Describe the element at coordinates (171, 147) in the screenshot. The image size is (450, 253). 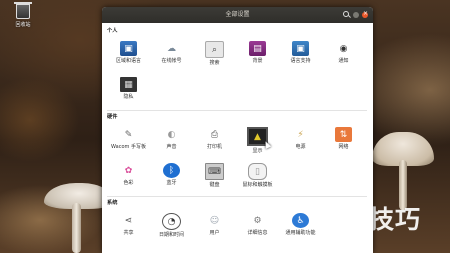
I see `settings-item-label: 声音` at that location.